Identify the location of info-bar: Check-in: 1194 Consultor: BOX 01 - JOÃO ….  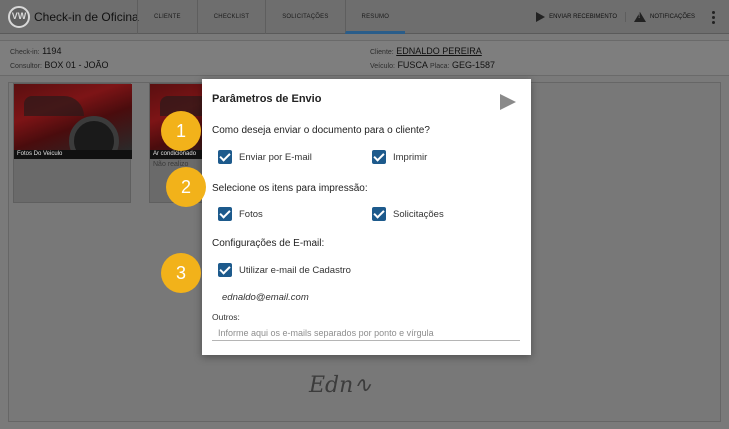
(364, 58).